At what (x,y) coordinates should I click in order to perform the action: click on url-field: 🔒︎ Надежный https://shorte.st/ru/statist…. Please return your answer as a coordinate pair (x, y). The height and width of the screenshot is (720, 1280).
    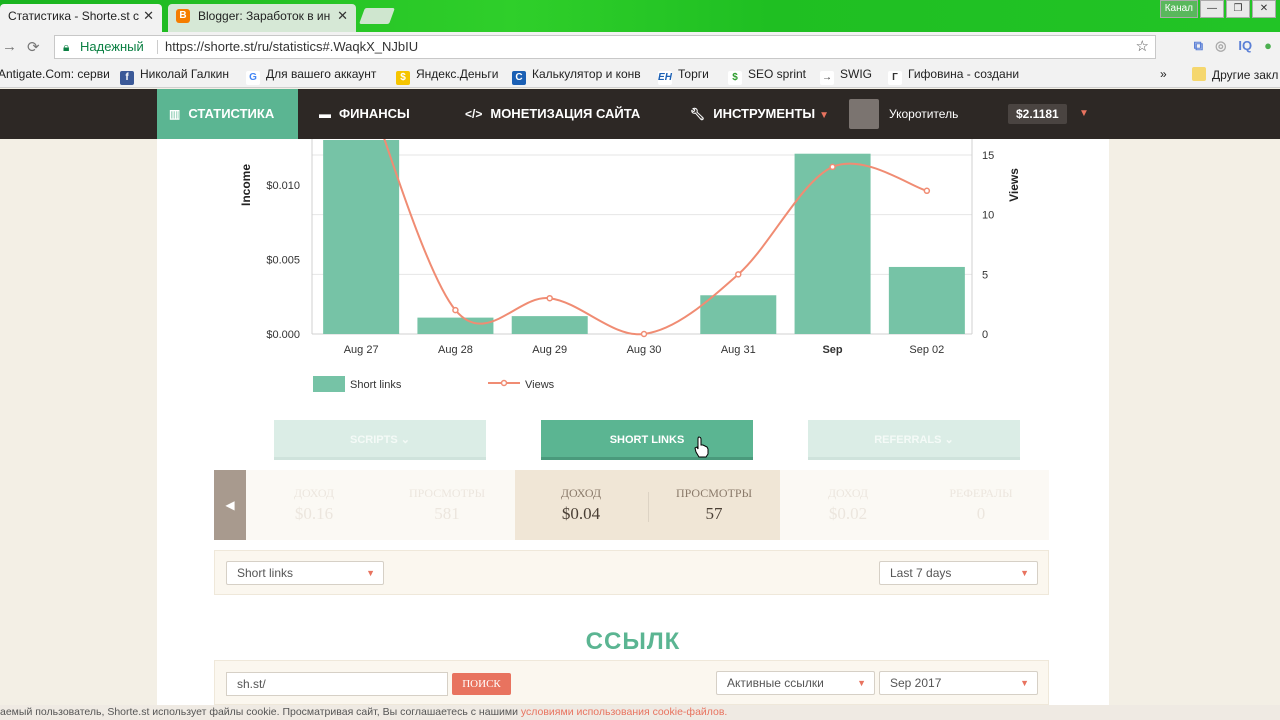
    Looking at the image, I should click on (605, 47).